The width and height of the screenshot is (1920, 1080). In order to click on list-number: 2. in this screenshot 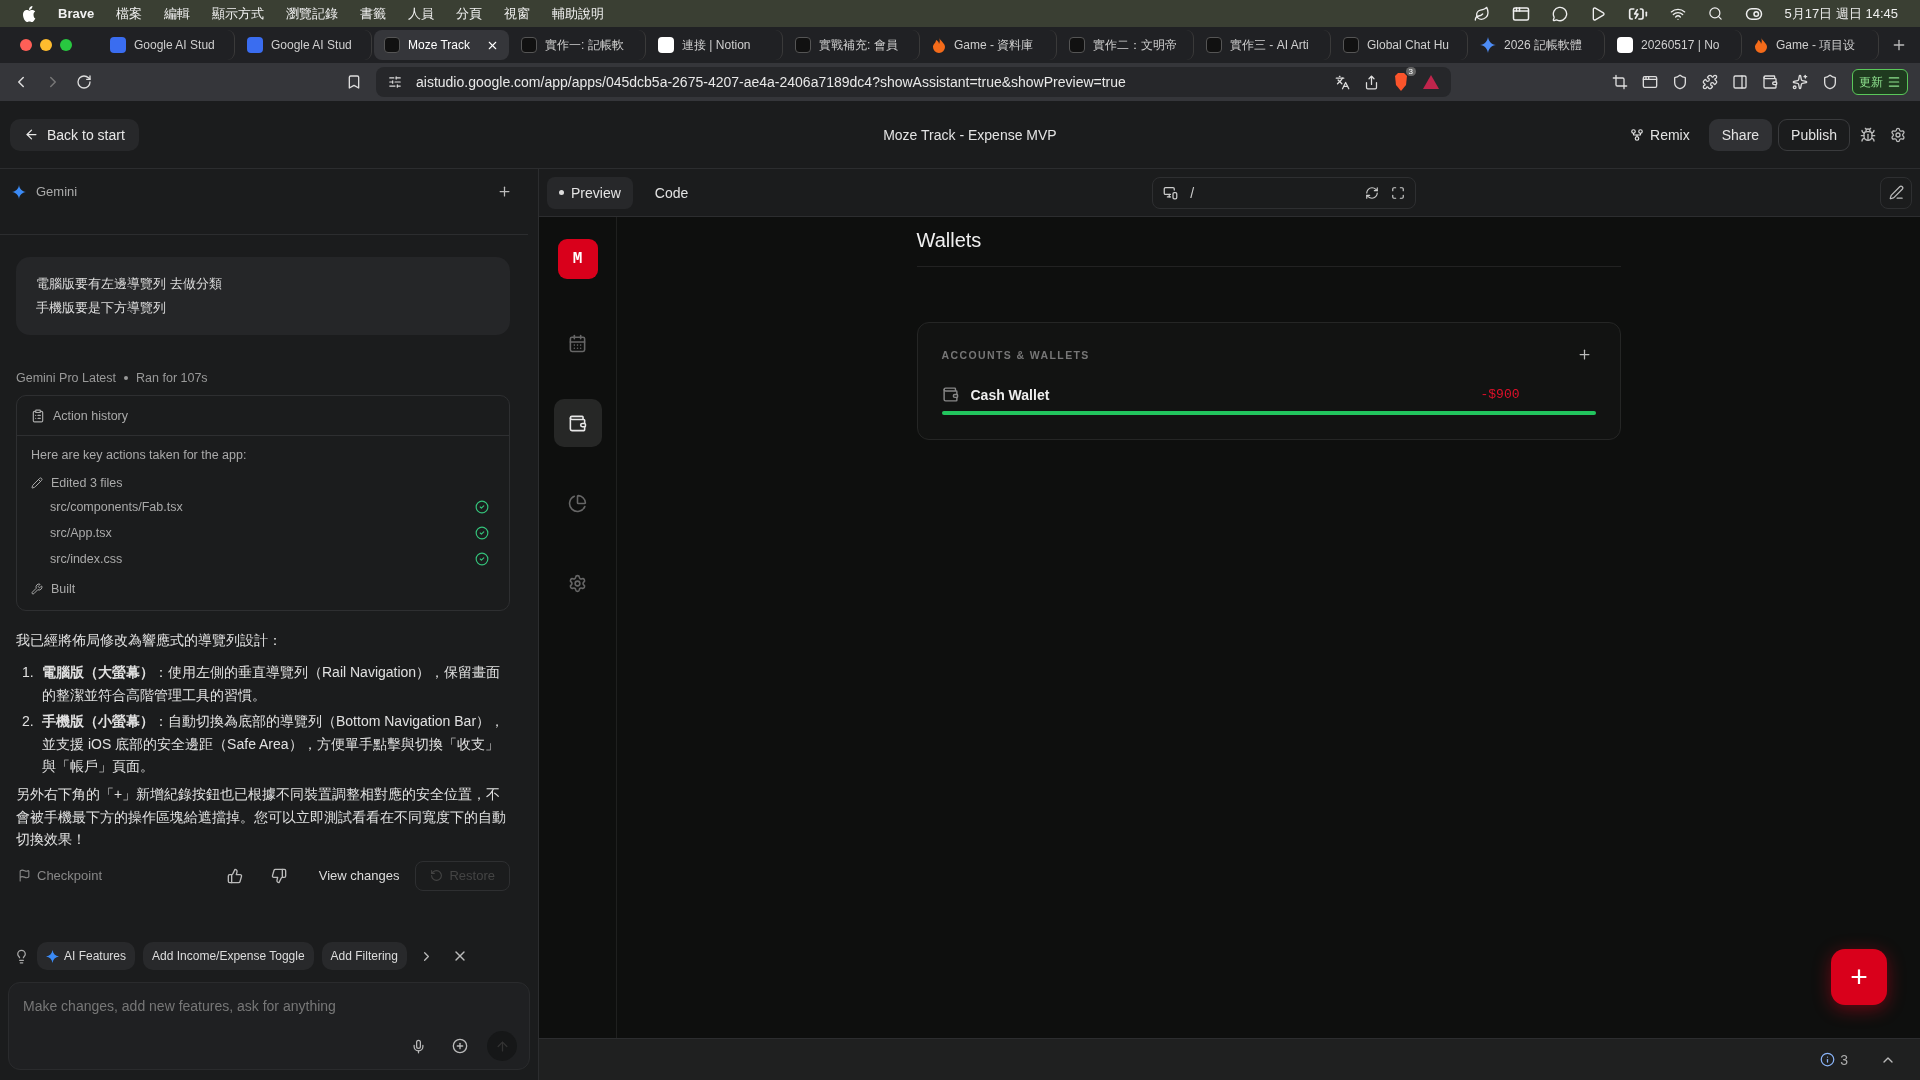, I will do `click(28, 722)`.